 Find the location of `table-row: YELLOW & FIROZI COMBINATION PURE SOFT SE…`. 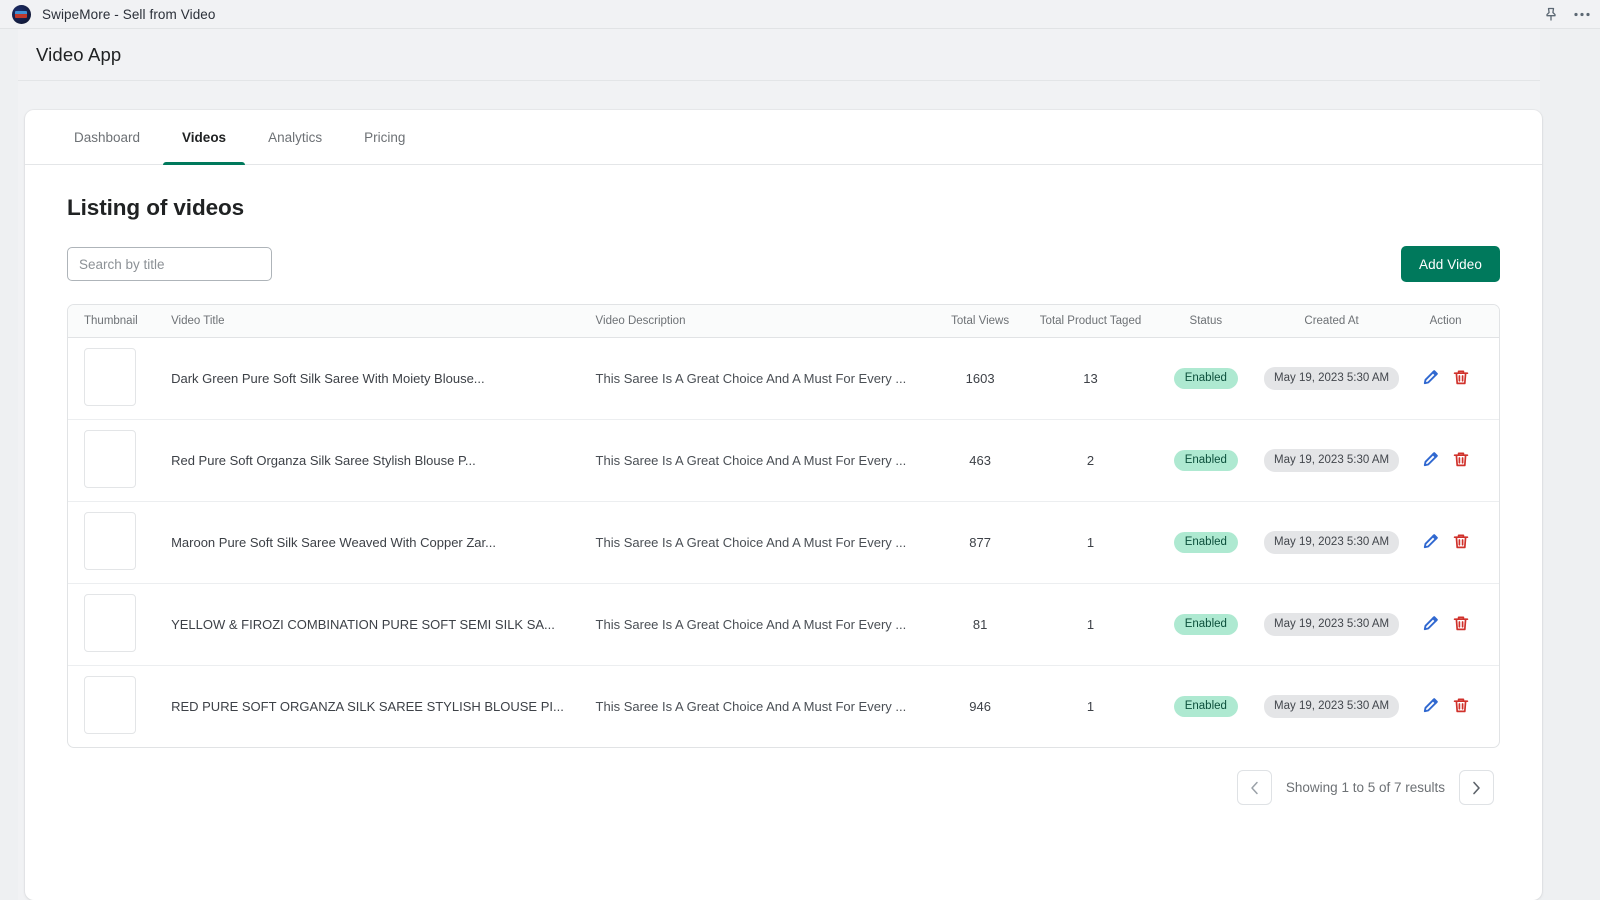

table-row: YELLOW & FIROZI COMBINATION PURE SOFT SE… is located at coordinates (783, 625).